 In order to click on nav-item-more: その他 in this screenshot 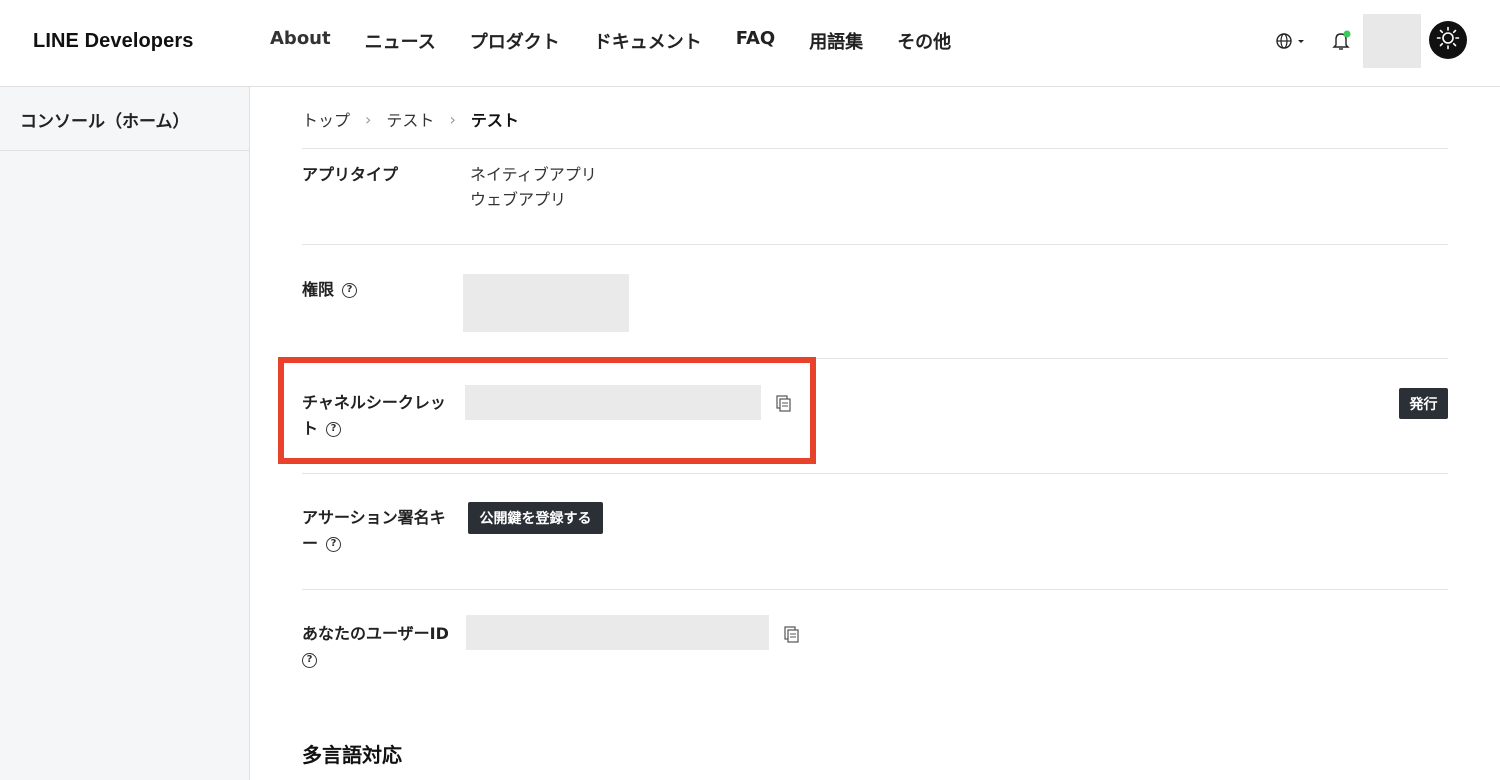, I will do `click(924, 41)`.